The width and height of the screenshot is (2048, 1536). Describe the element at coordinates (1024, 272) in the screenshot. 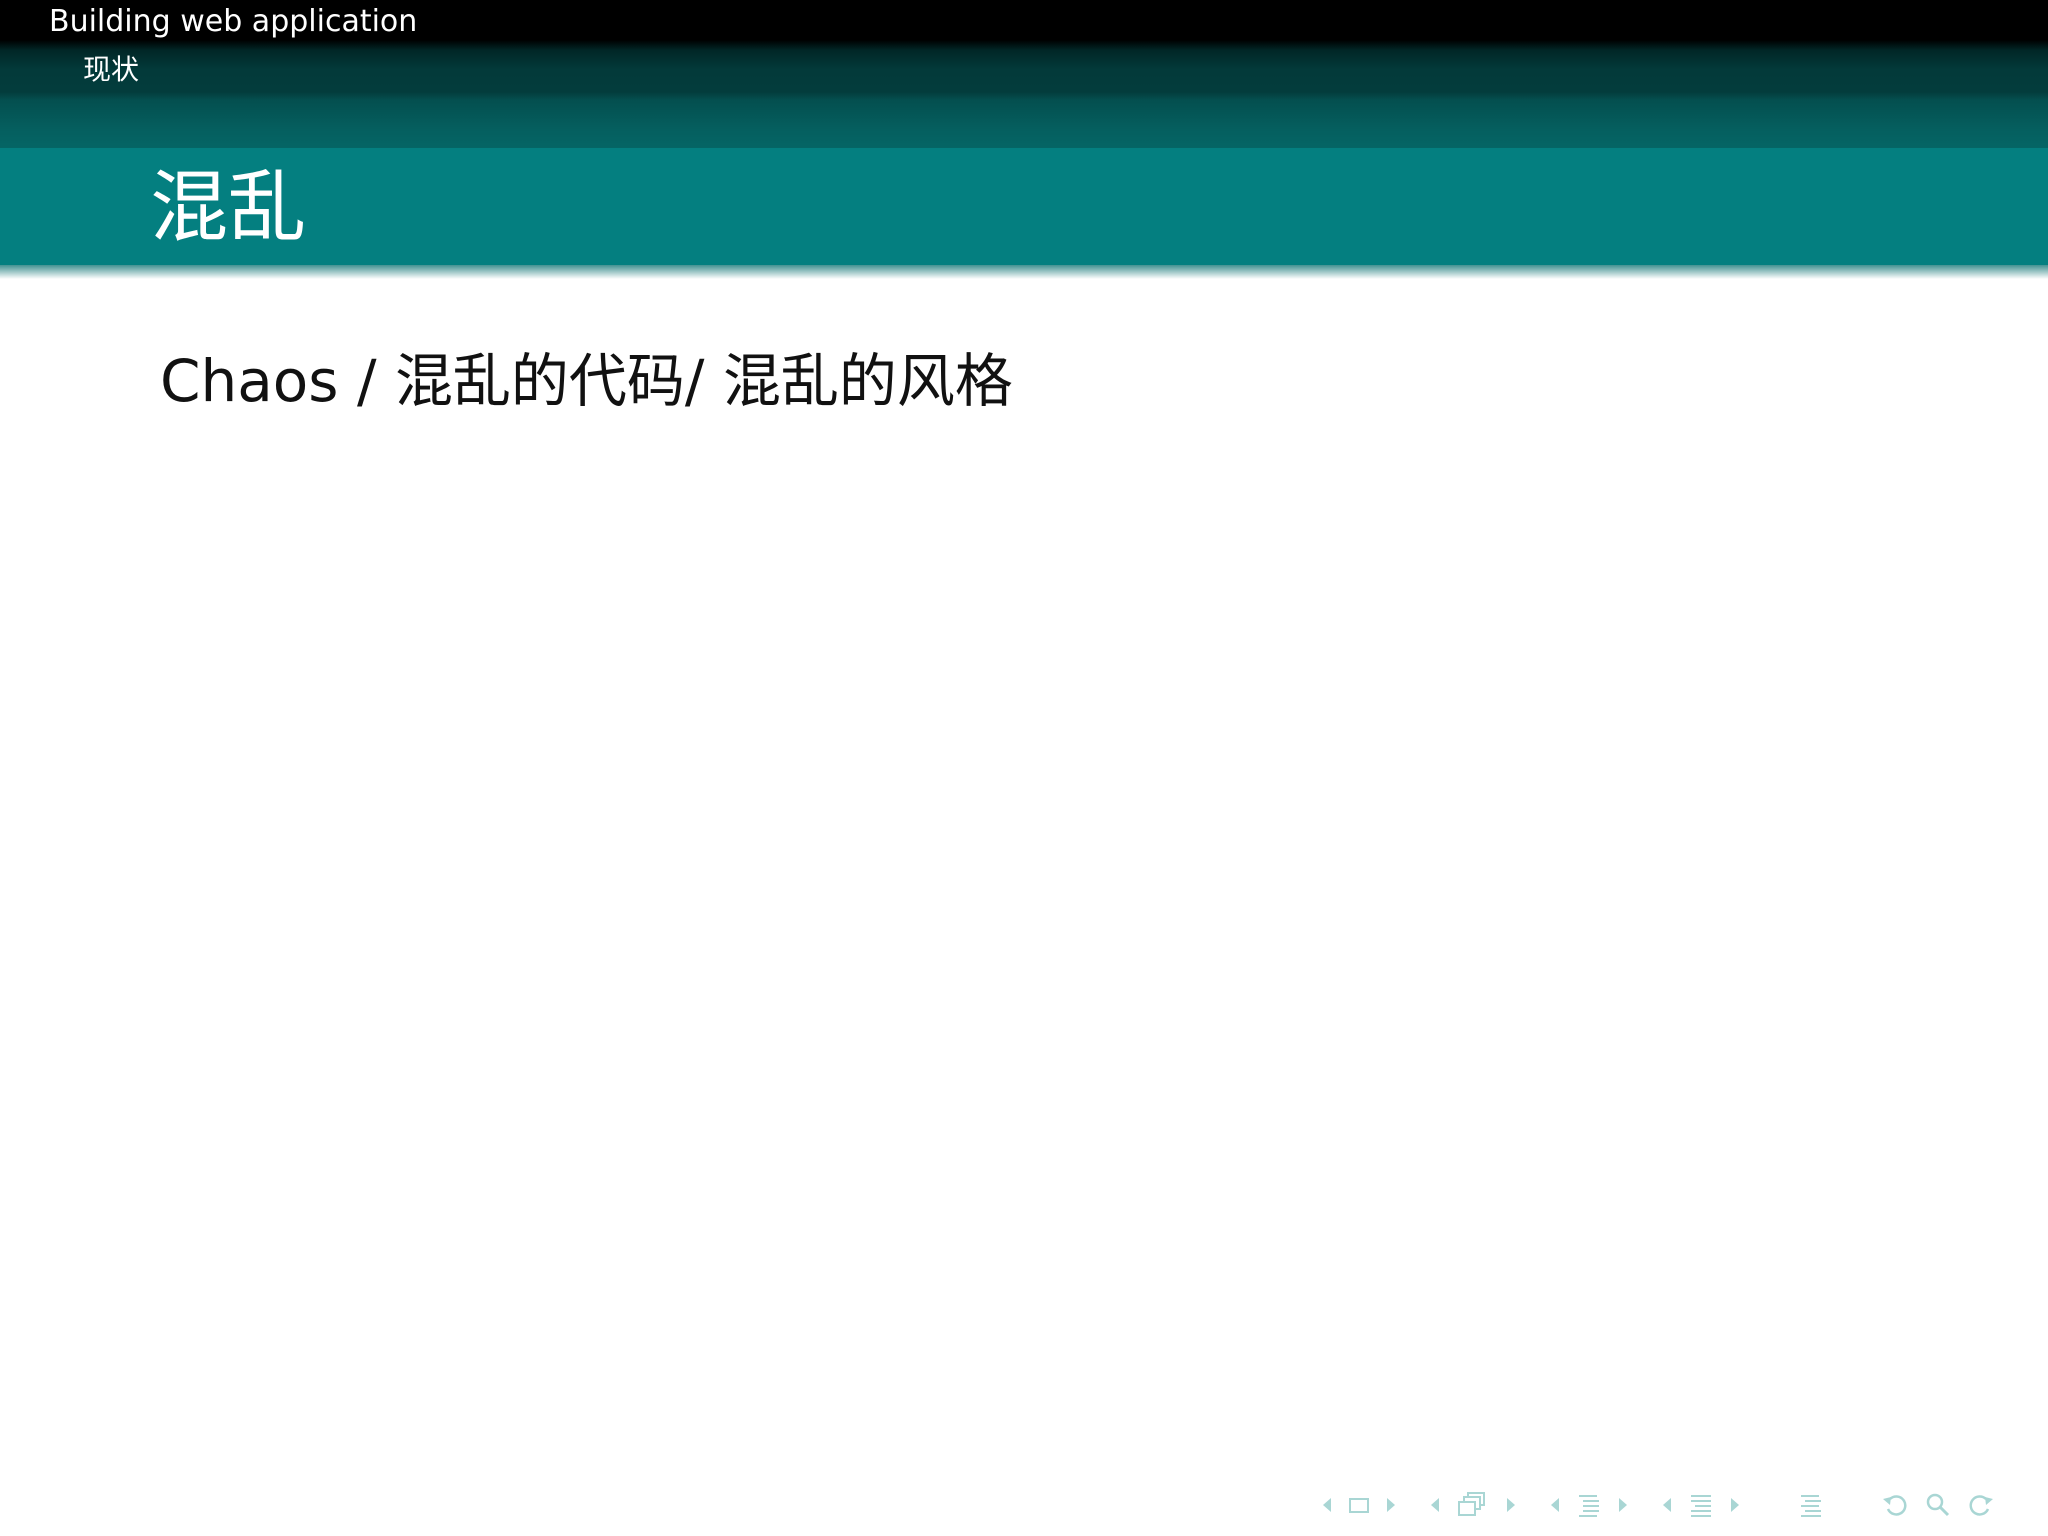

I see `frame-title-shadow` at that location.